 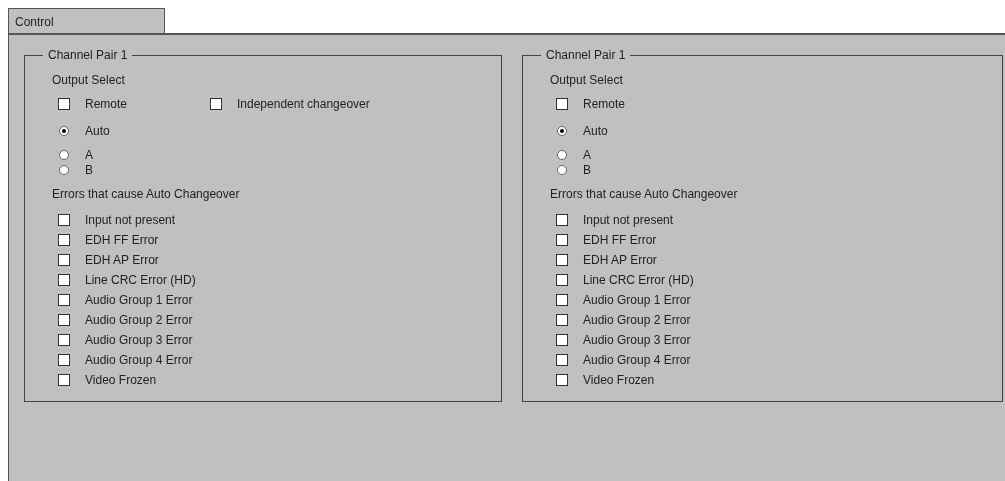 I want to click on tab: Control, so click(x=86, y=20).